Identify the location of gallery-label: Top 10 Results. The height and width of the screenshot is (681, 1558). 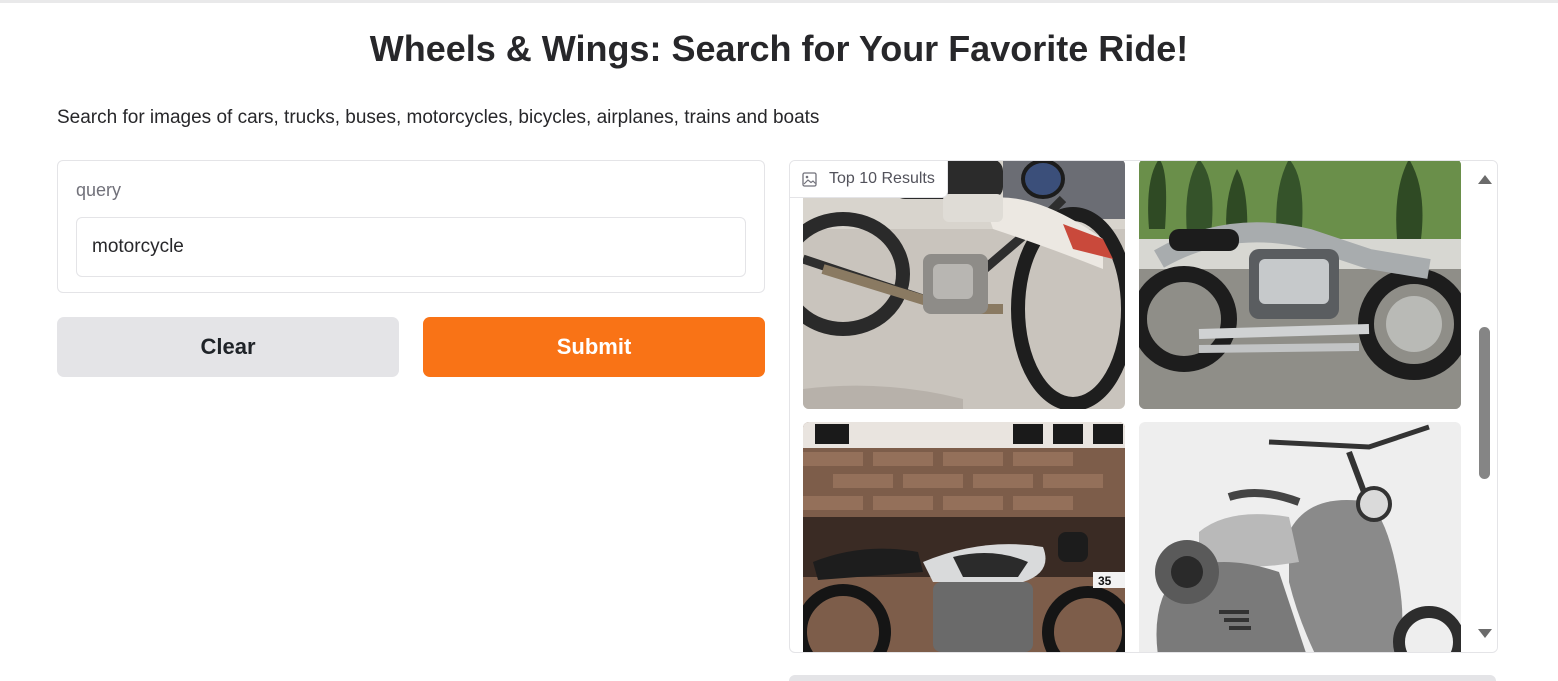
(869, 179).